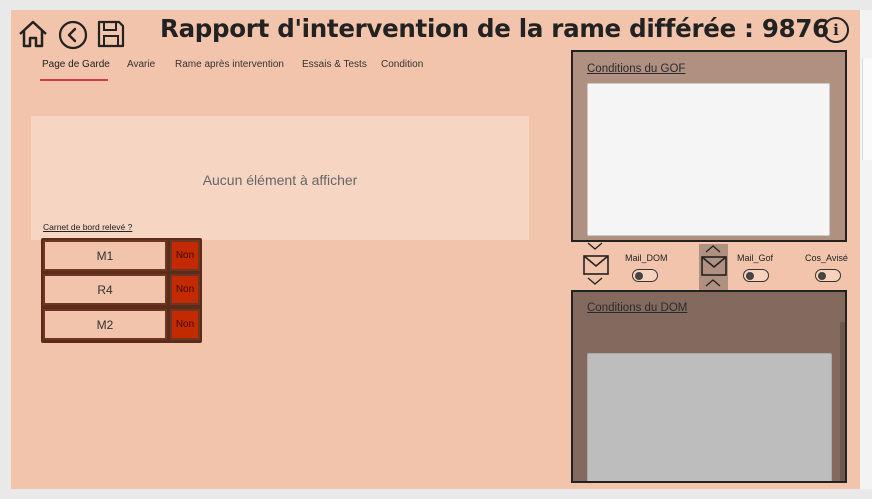 This screenshot has width=872, height=499. I want to click on carnet-label: Carnet de bord relevé ?, so click(88, 227).